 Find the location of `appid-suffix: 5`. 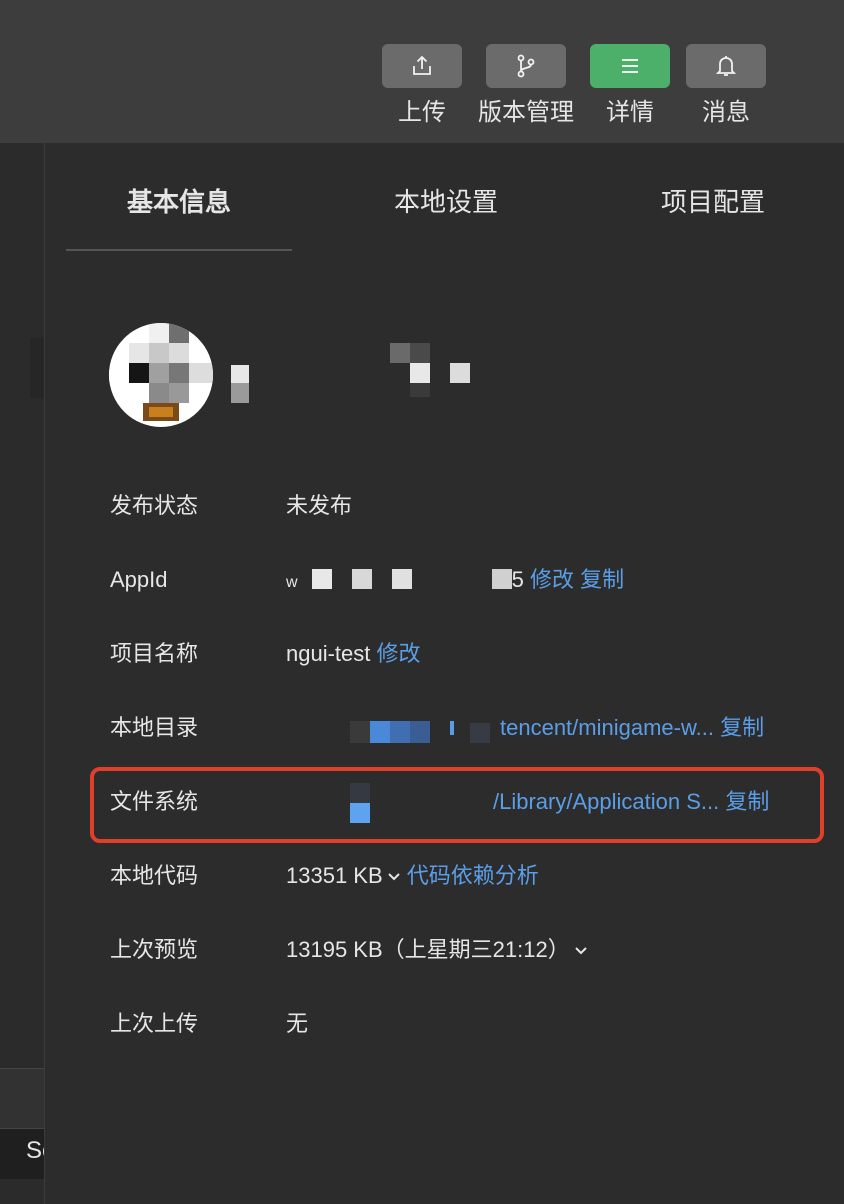

appid-suffix: 5 is located at coordinates (517, 579).